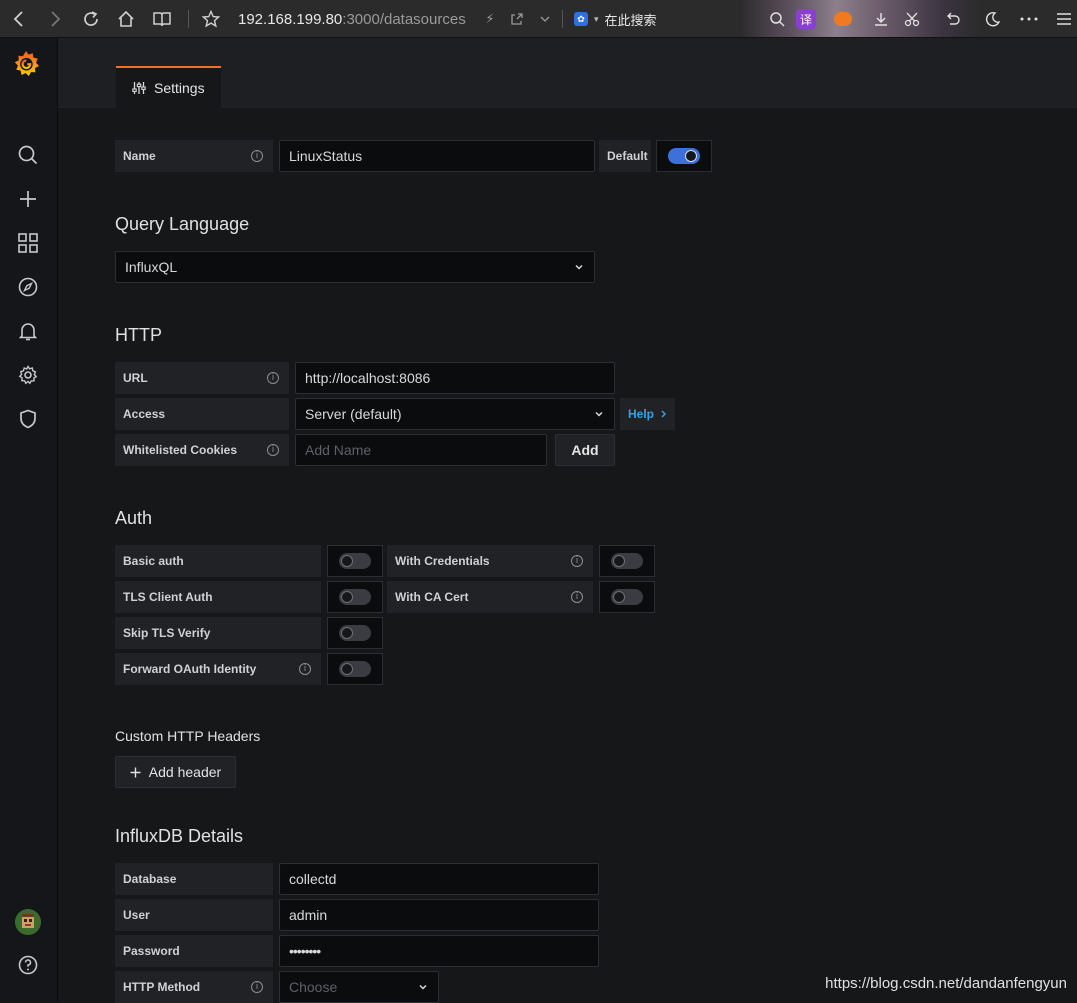 This screenshot has height=1003, width=1077. What do you see at coordinates (29, 520) in the screenshot?
I see `sidebar` at bounding box center [29, 520].